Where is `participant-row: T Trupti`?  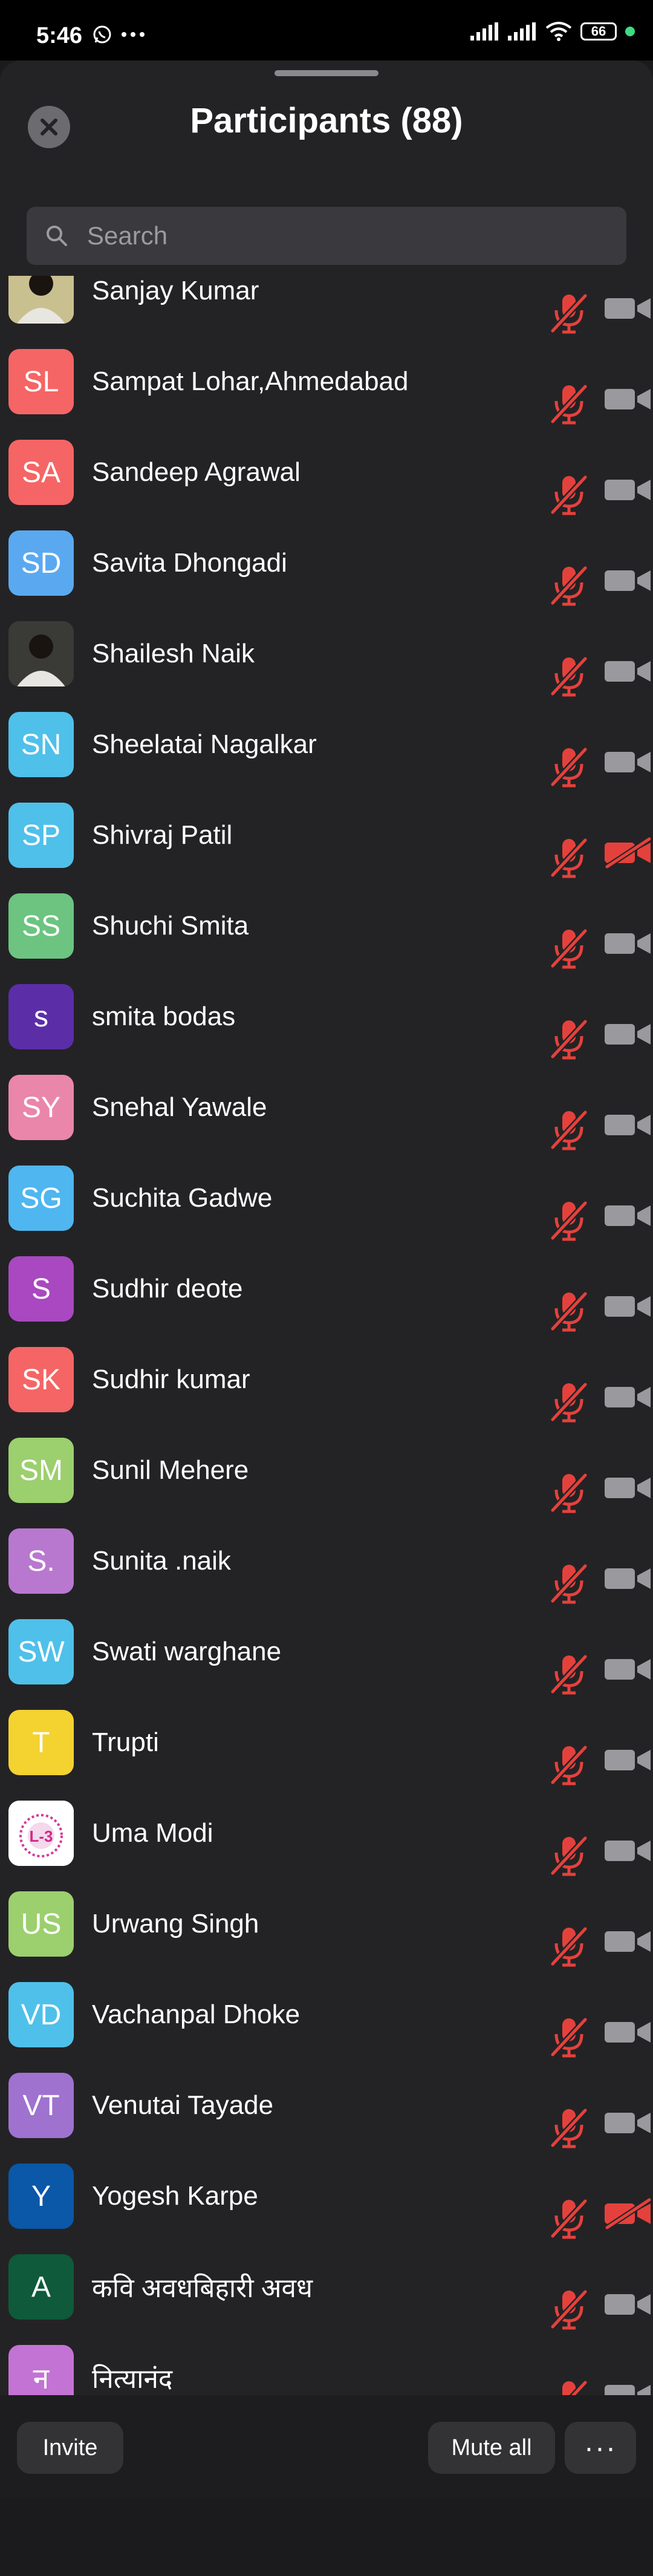
participant-row: T Trupti is located at coordinates (326, 1743).